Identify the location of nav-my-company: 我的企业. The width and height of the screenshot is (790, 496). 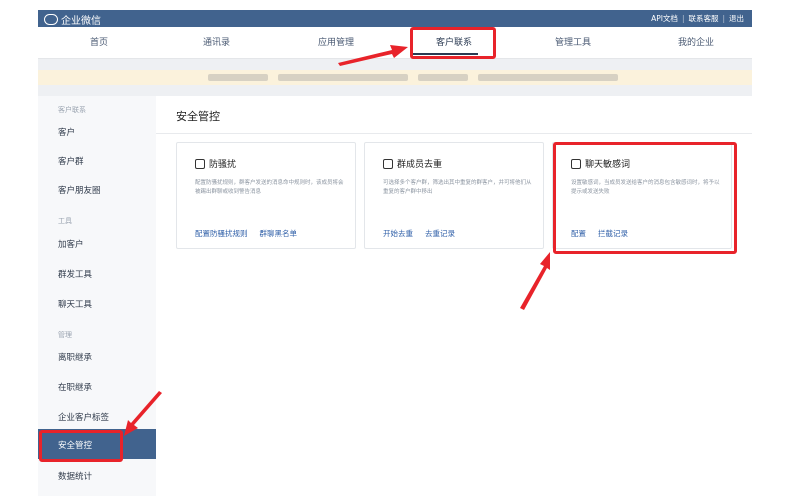
(696, 41).